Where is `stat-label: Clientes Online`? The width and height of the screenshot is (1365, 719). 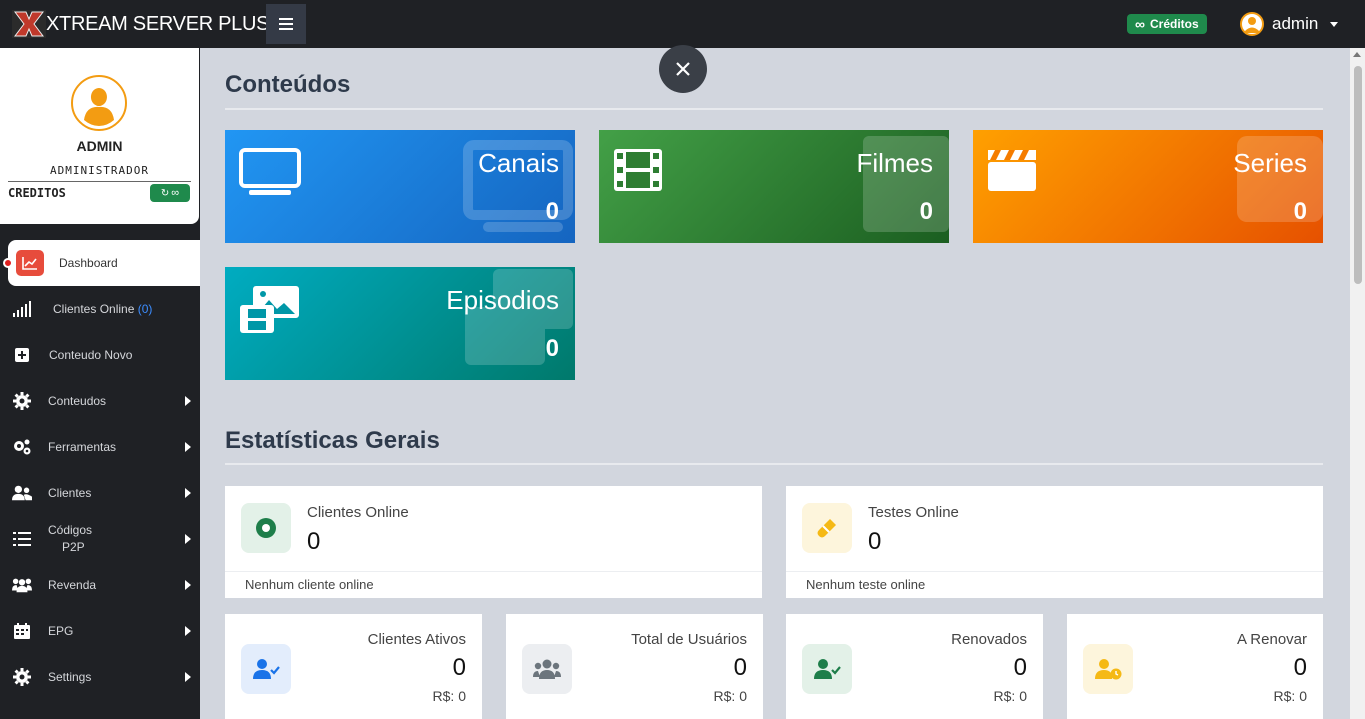 stat-label: Clientes Online is located at coordinates (358, 512).